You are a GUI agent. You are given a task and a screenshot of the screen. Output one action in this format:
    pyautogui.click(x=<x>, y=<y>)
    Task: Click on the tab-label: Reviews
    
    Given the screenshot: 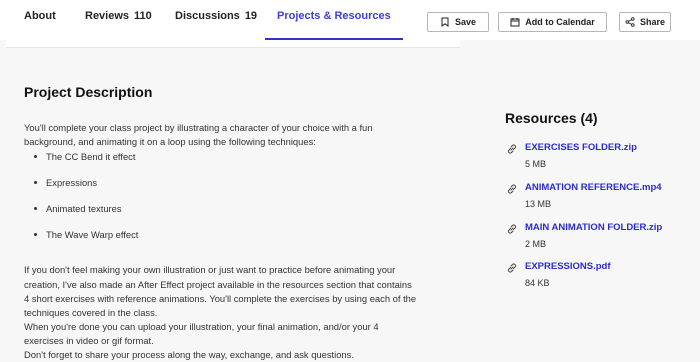 What is the action you would take?
    pyautogui.click(x=107, y=16)
    